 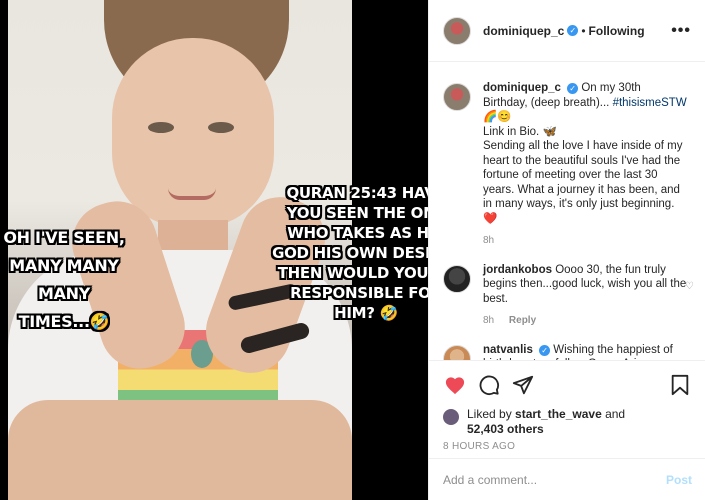 What do you see at coordinates (64, 279) in the screenshot?
I see `meme-caption-left: OH I'VE SEEN, MANY MANY MANY TIMES...🤣` at bounding box center [64, 279].